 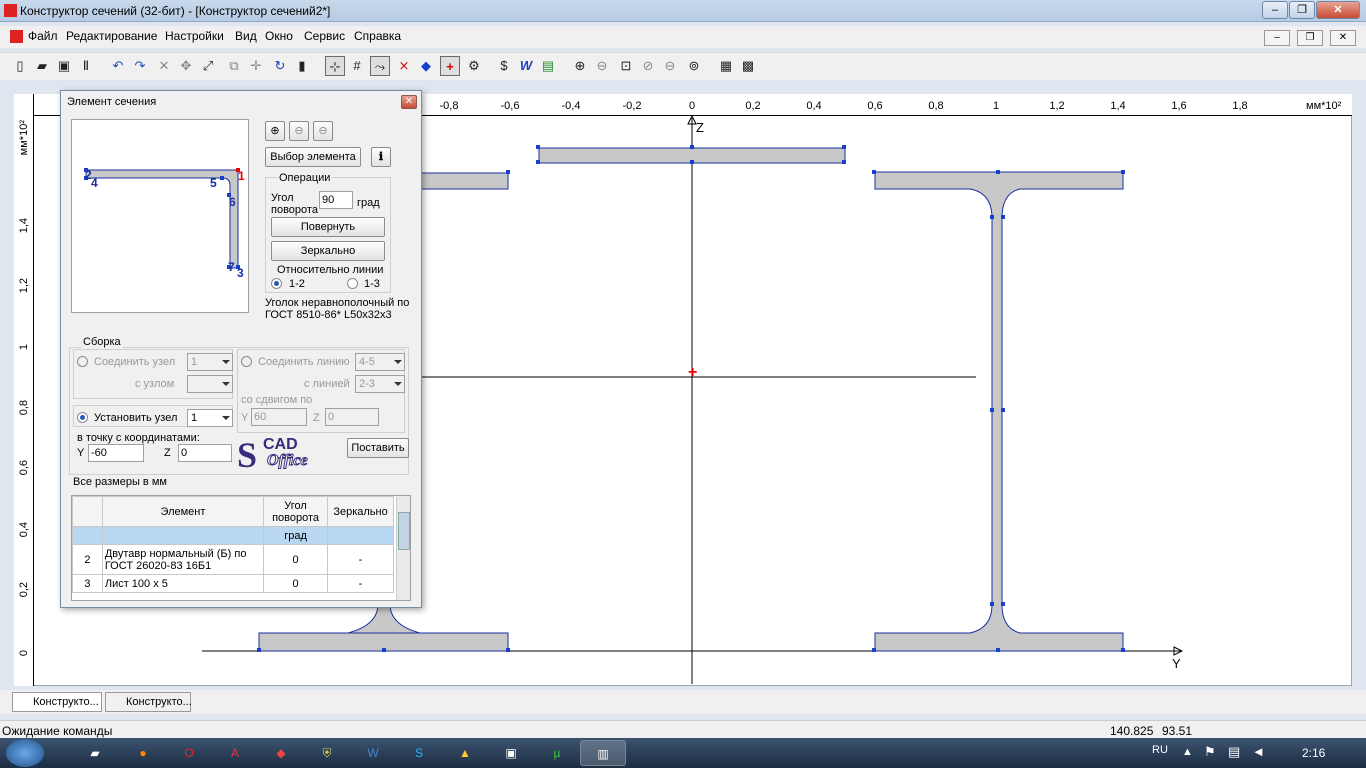 I want to click on with-node-label: с узлом, so click(x=155, y=384).